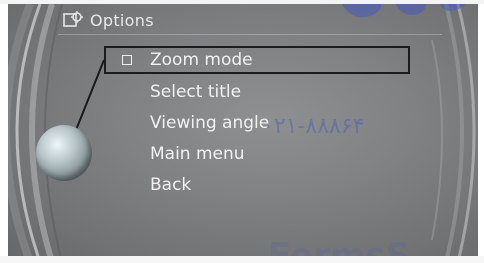 The width and height of the screenshot is (484, 263). What do you see at coordinates (196, 92) in the screenshot?
I see `menu-item-label: Select title` at bounding box center [196, 92].